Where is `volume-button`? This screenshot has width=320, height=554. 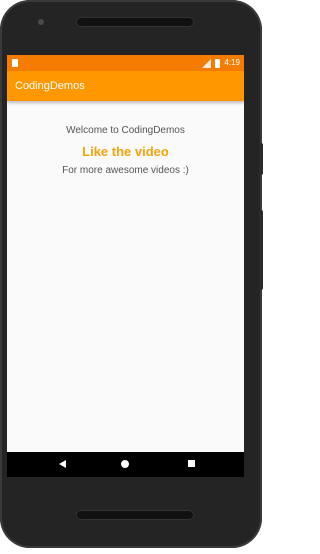
volume-button is located at coordinates (261, 250).